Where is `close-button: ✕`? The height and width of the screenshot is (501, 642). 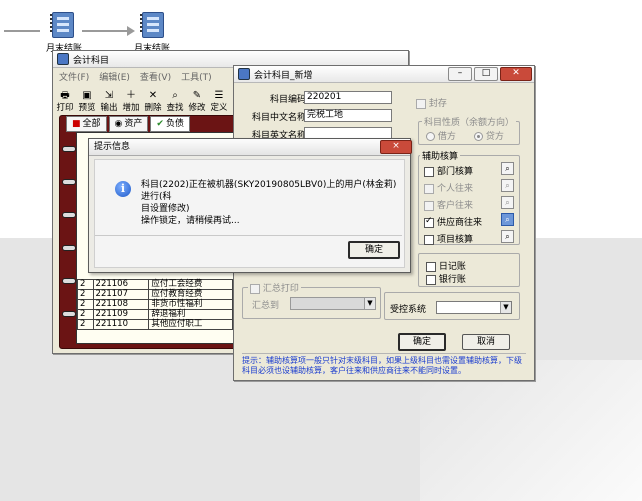 close-button: ✕ is located at coordinates (516, 74).